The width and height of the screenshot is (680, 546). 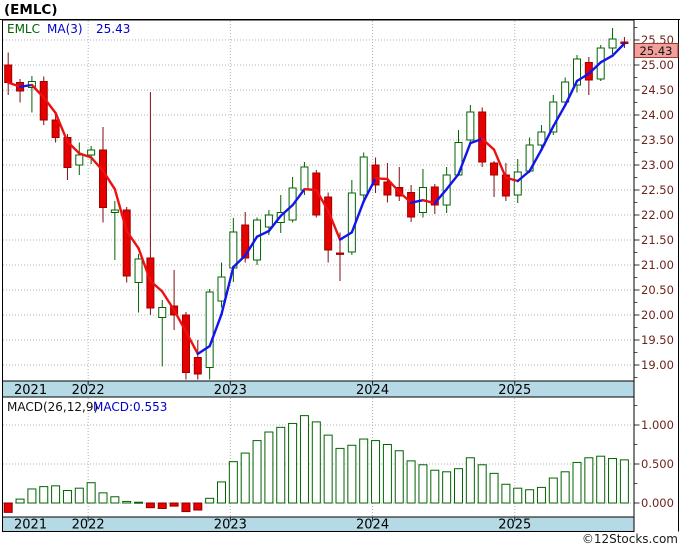 I want to click on page-title: (EMLC), so click(x=31, y=10).